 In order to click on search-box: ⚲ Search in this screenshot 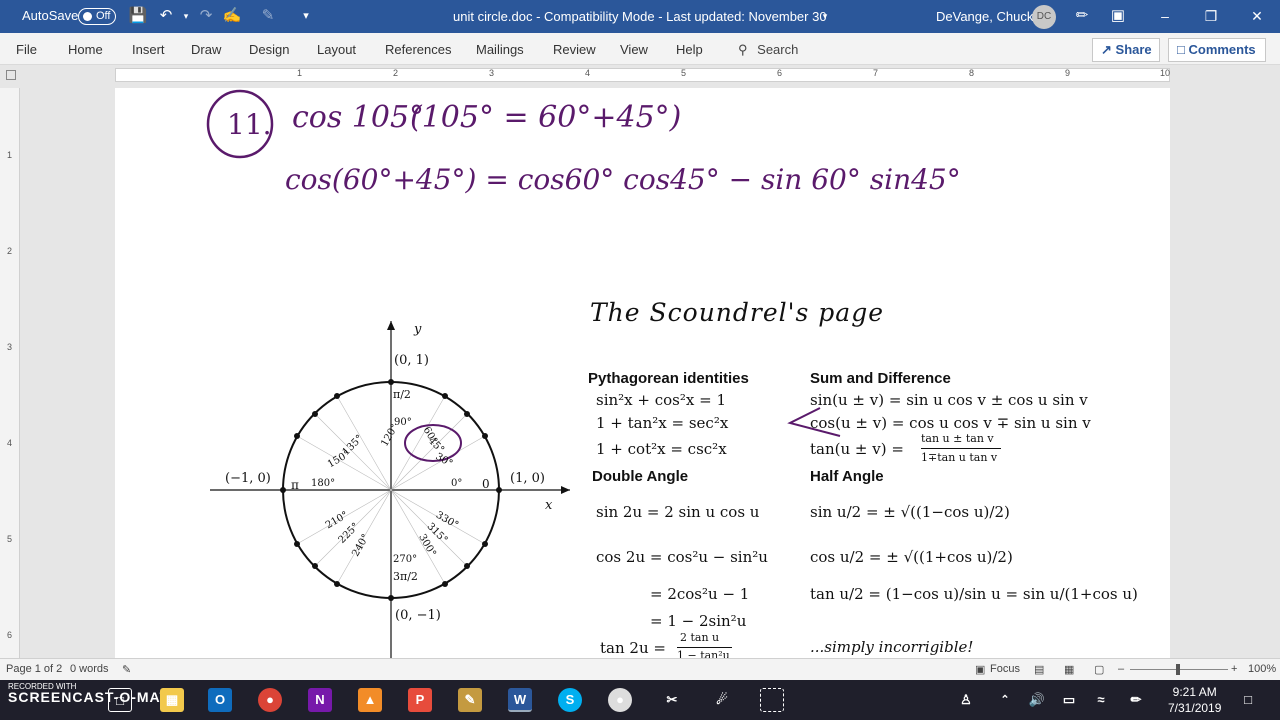, I will do `click(768, 50)`.